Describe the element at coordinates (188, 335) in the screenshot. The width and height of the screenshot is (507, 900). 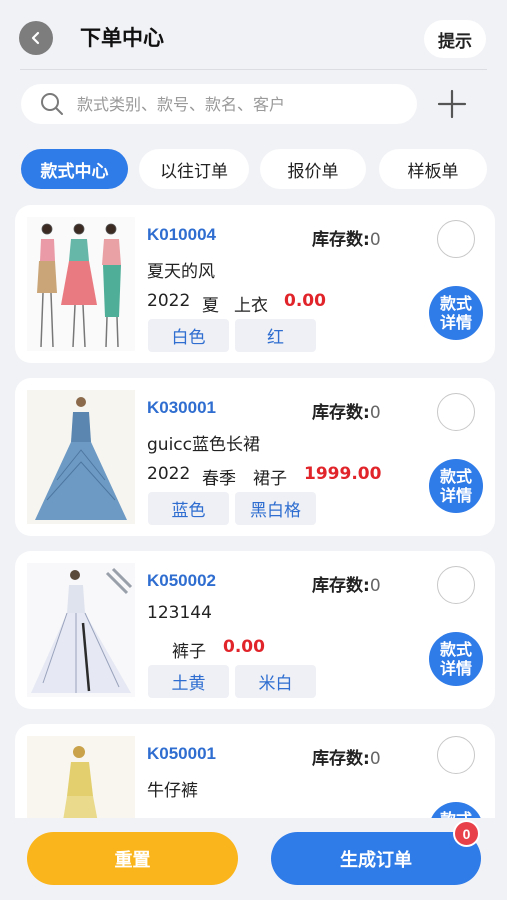
I see `color-chip: 白色` at that location.